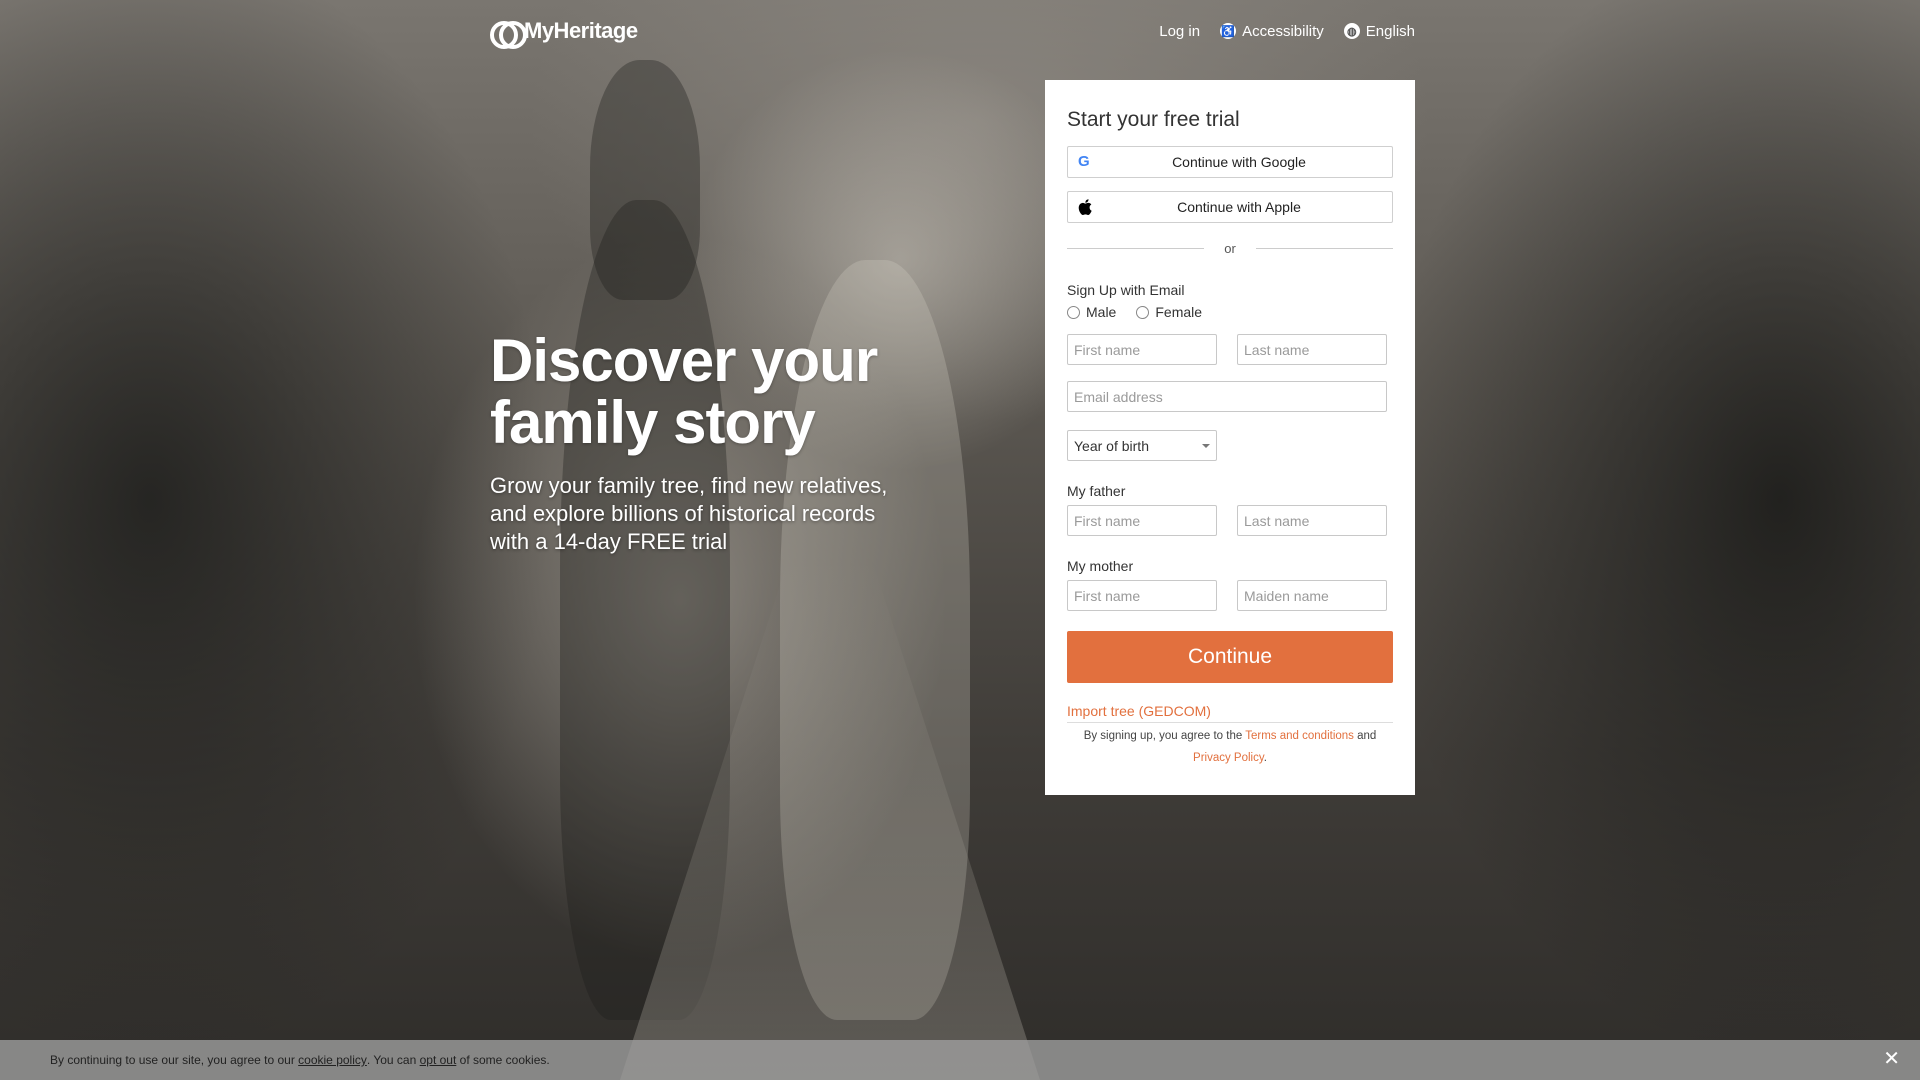 The width and height of the screenshot is (1920, 1080). What do you see at coordinates (1312, 349) in the screenshot?
I see `last-name-input` at bounding box center [1312, 349].